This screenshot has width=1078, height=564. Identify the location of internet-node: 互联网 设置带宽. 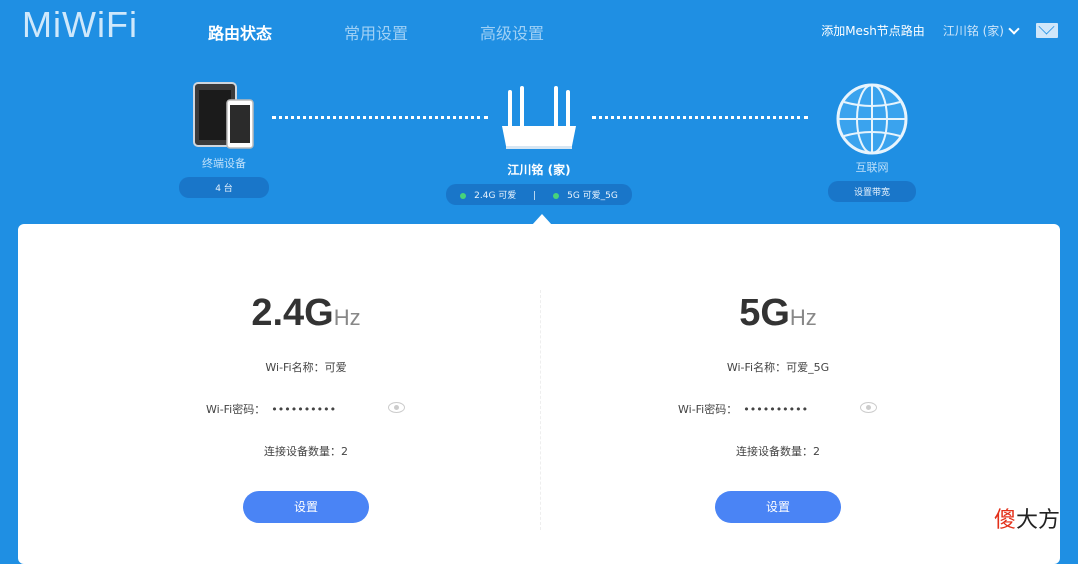
(872, 142).